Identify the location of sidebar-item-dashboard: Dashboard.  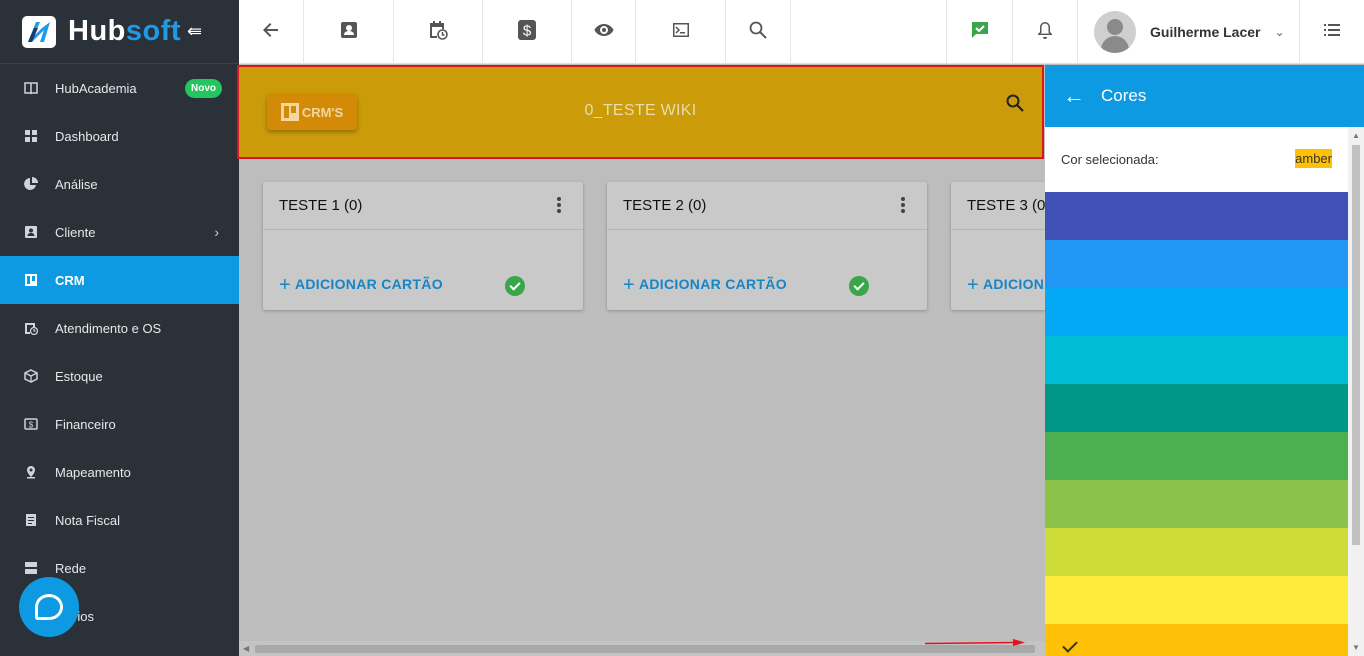
(119, 136).